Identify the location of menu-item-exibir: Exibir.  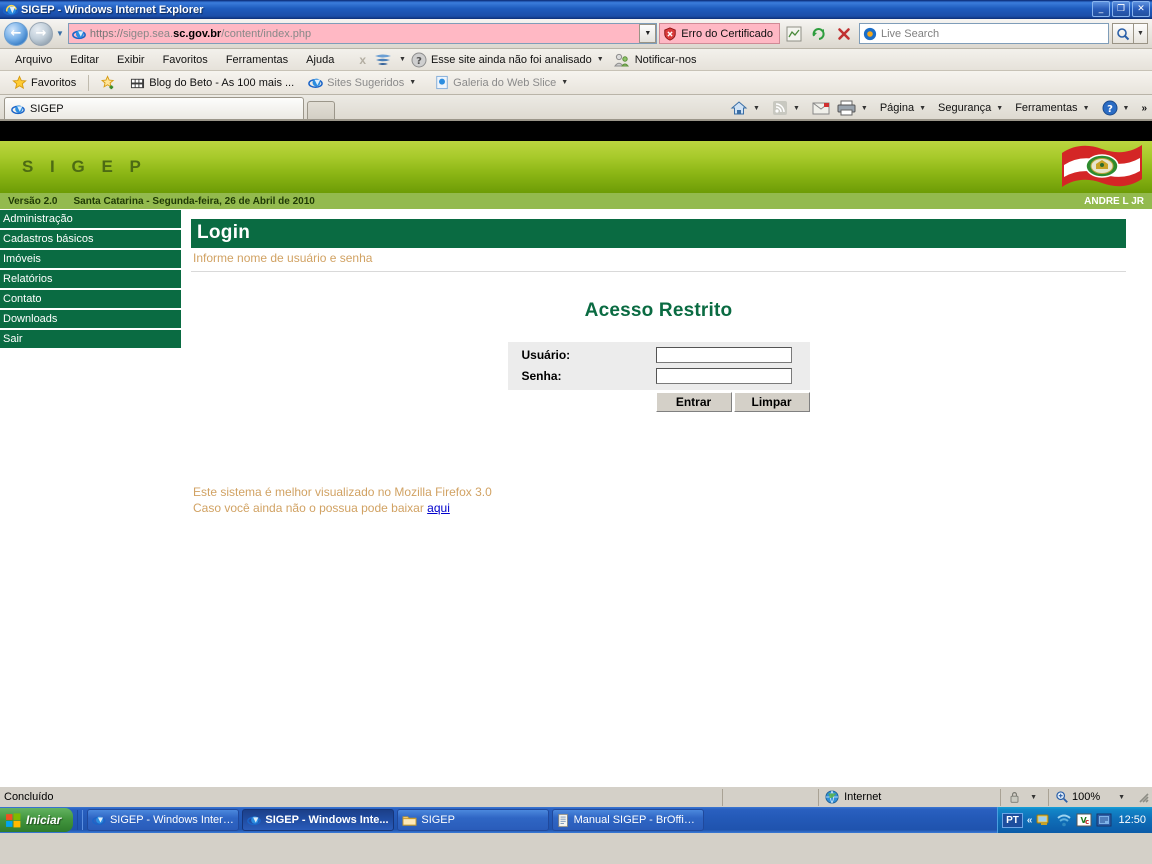
(131, 60).